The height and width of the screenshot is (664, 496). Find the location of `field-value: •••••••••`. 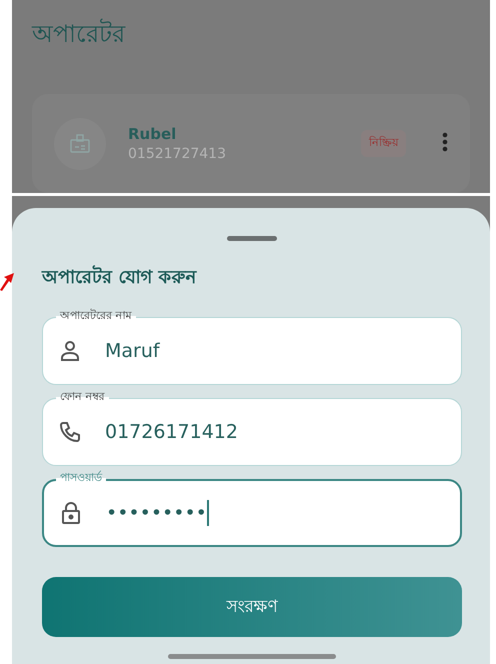

field-value: ••••••••• is located at coordinates (156, 513).